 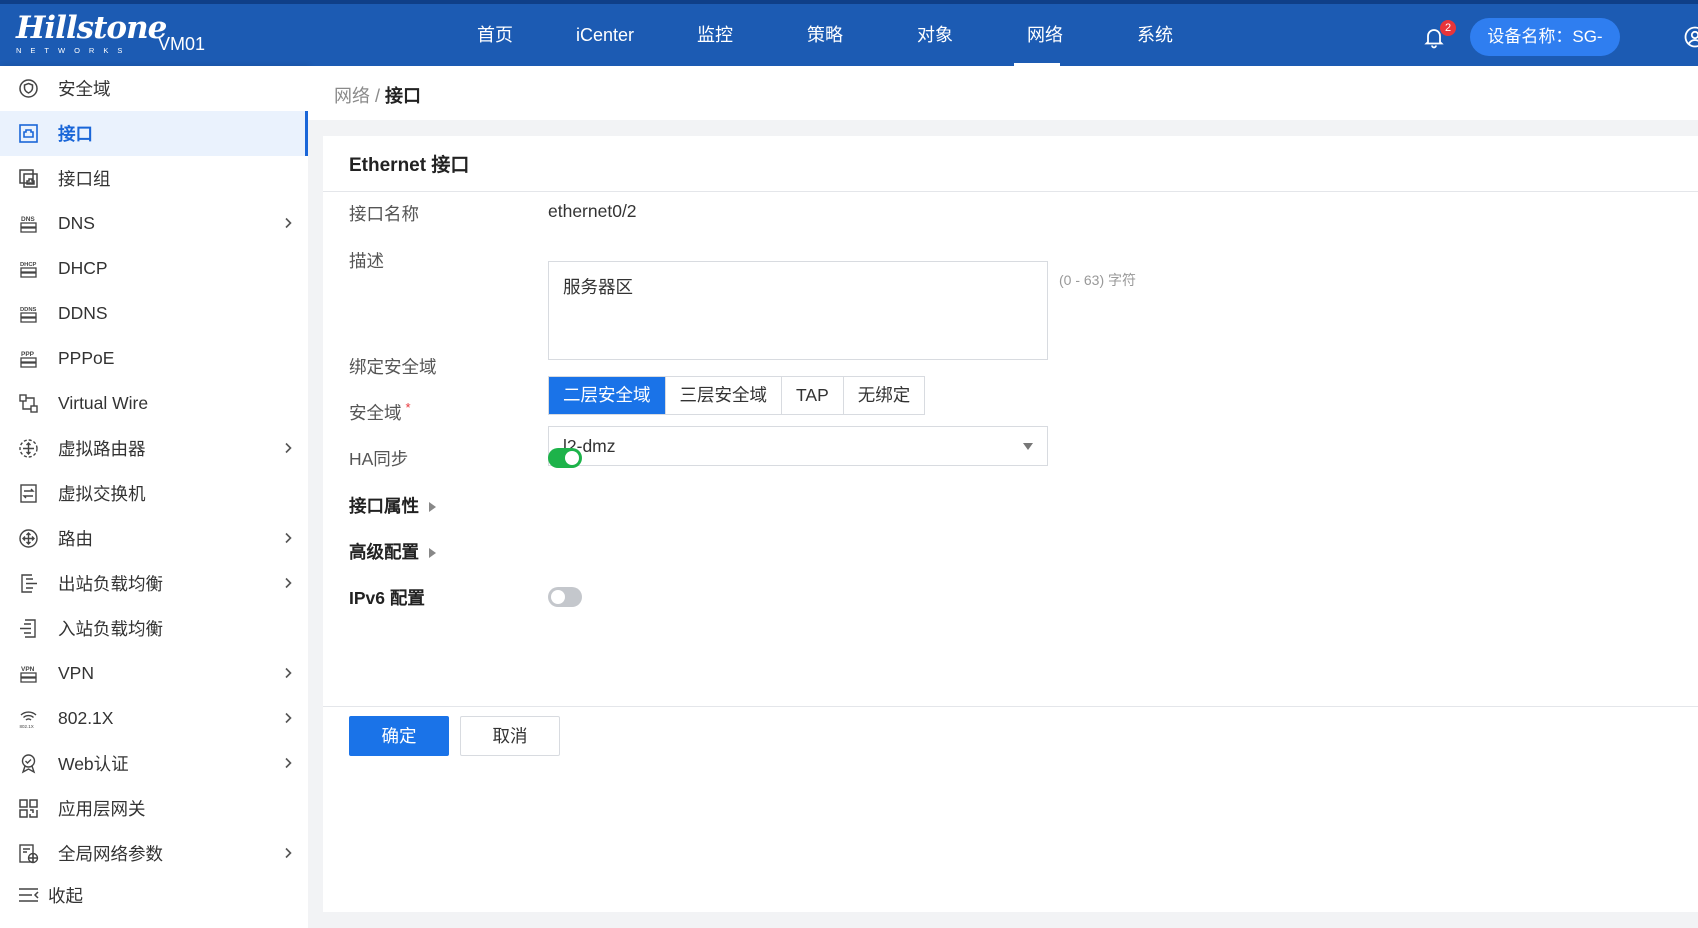 What do you see at coordinates (154, 313) in the screenshot?
I see `sidebar-item-ddns: DDNS DDNS` at bounding box center [154, 313].